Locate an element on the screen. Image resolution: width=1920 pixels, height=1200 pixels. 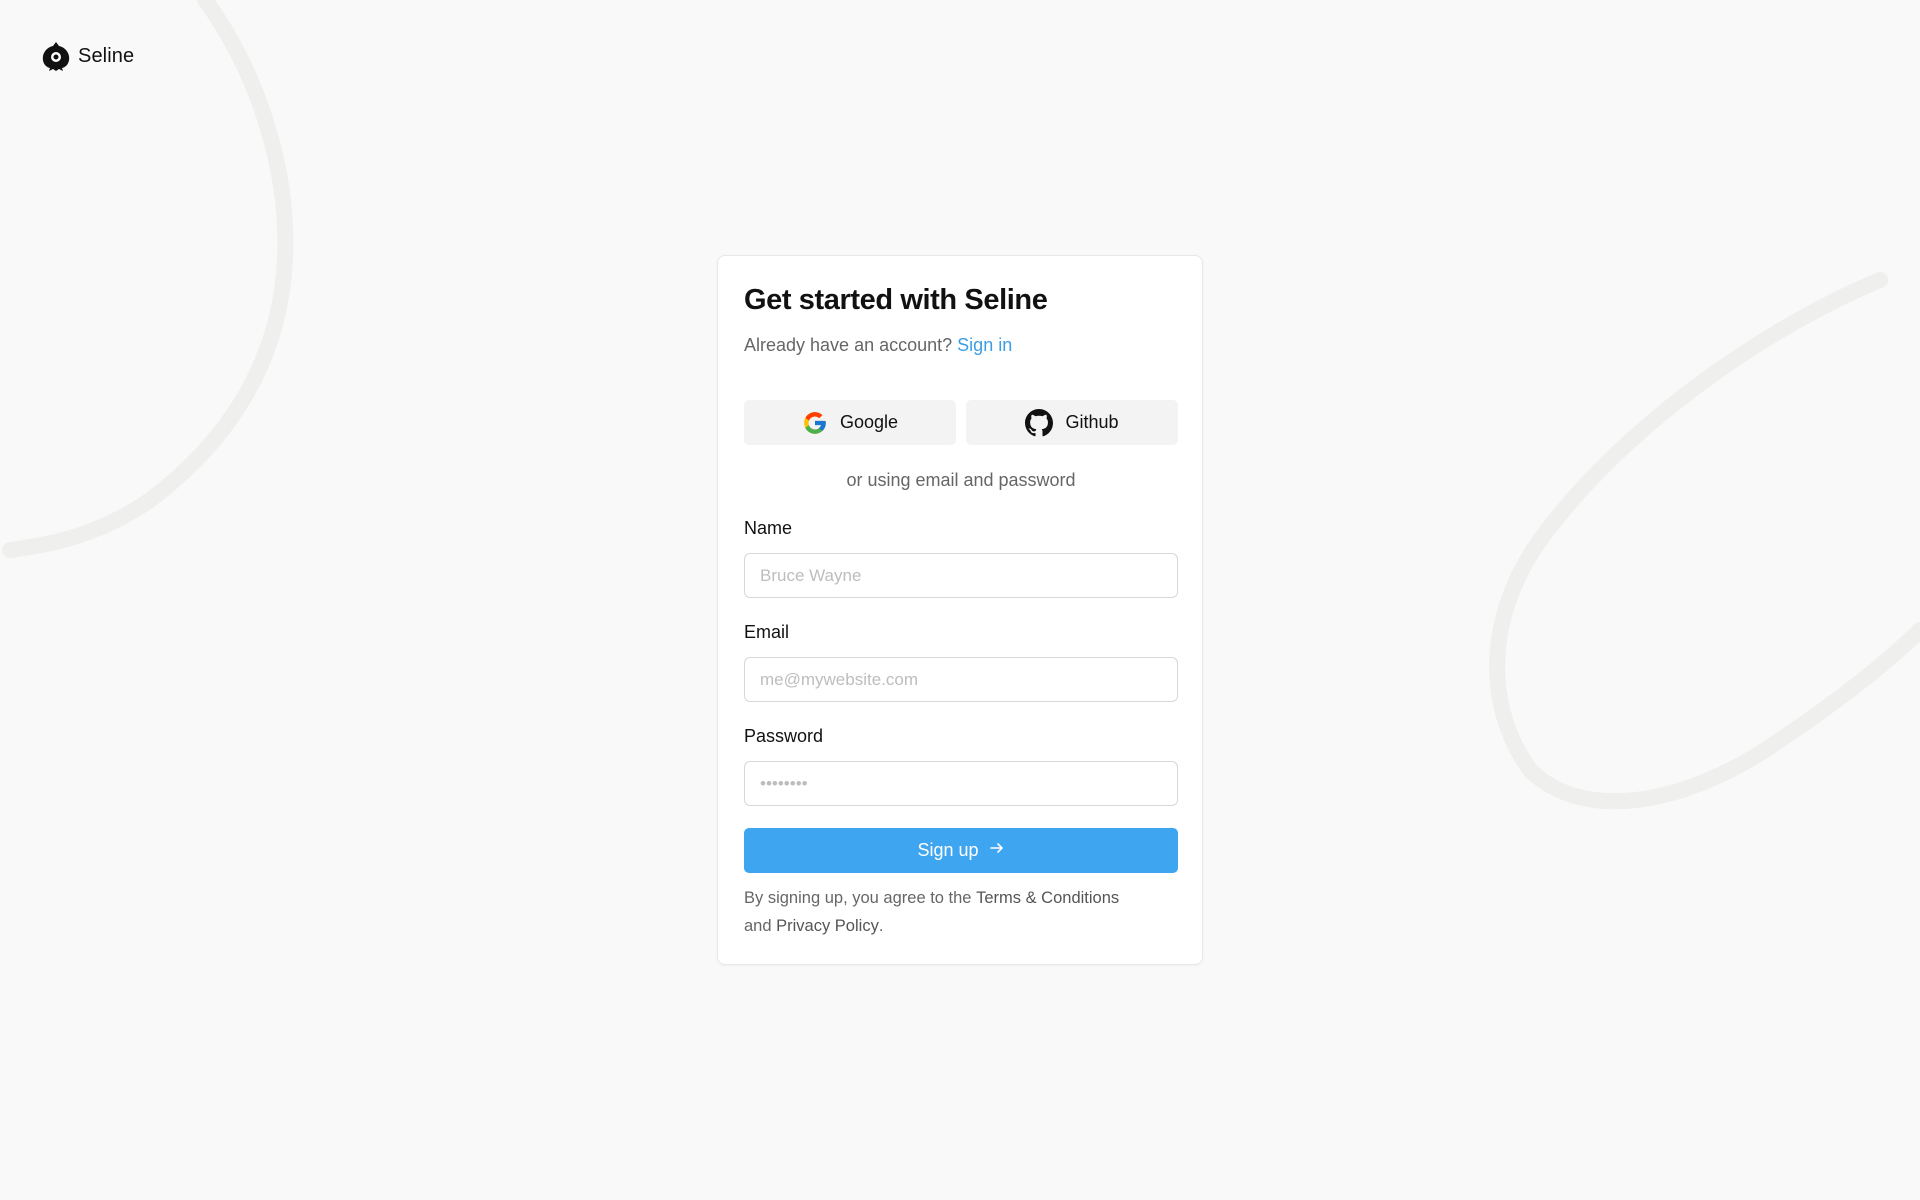
legal-prefix: By signing up, you agree to the is located at coordinates (858, 898).